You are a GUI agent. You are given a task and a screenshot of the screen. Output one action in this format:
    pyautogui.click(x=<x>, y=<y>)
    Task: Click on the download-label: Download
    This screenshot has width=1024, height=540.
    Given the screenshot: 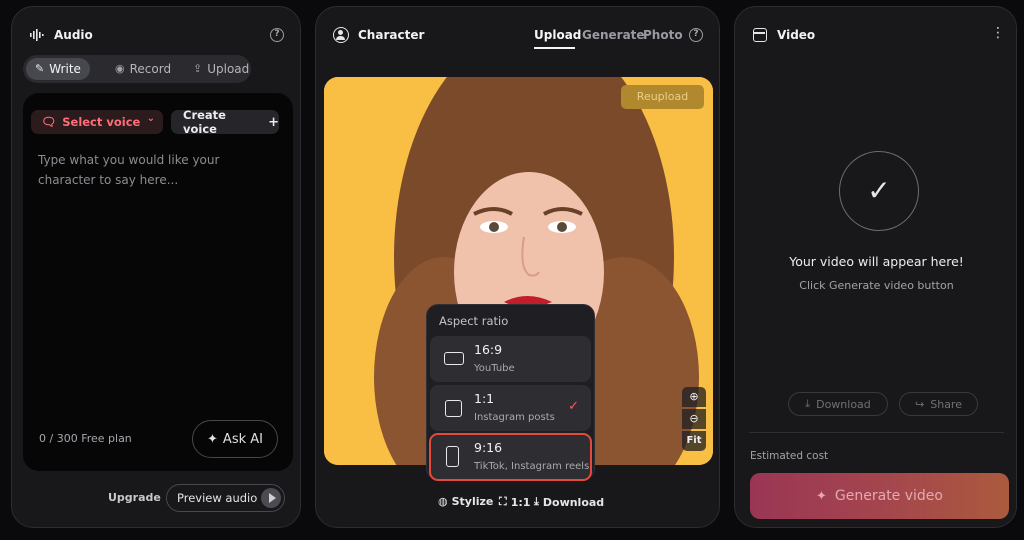 What is the action you would take?
    pyautogui.click(x=573, y=502)
    